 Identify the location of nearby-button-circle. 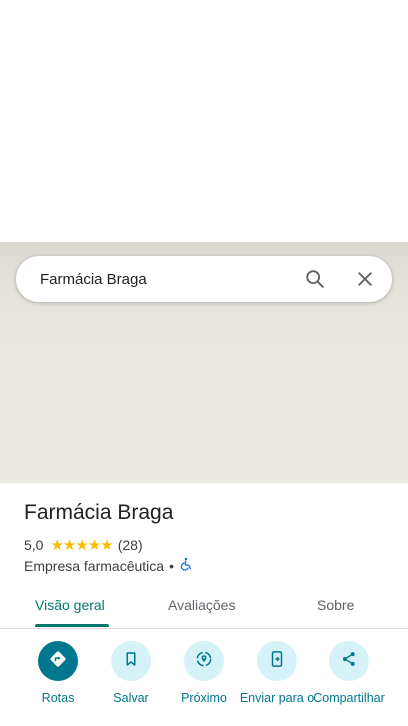
(204, 661).